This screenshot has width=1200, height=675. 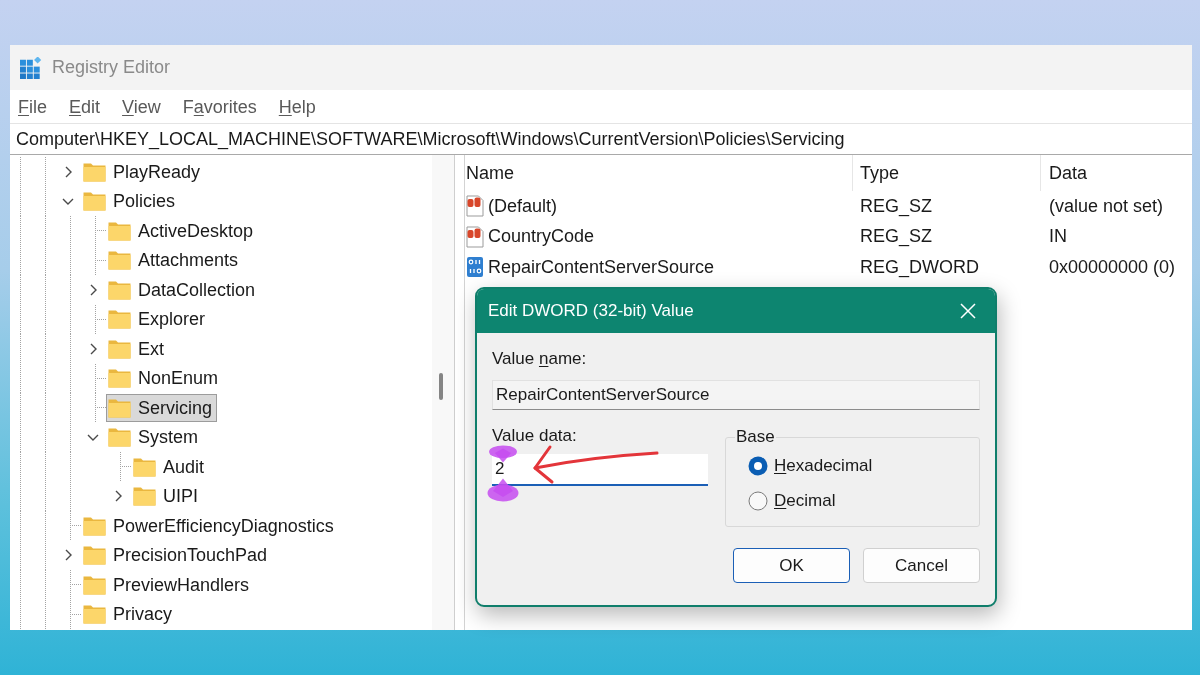 I want to click on menu-item: Favorites, so click(x=219, y=106).